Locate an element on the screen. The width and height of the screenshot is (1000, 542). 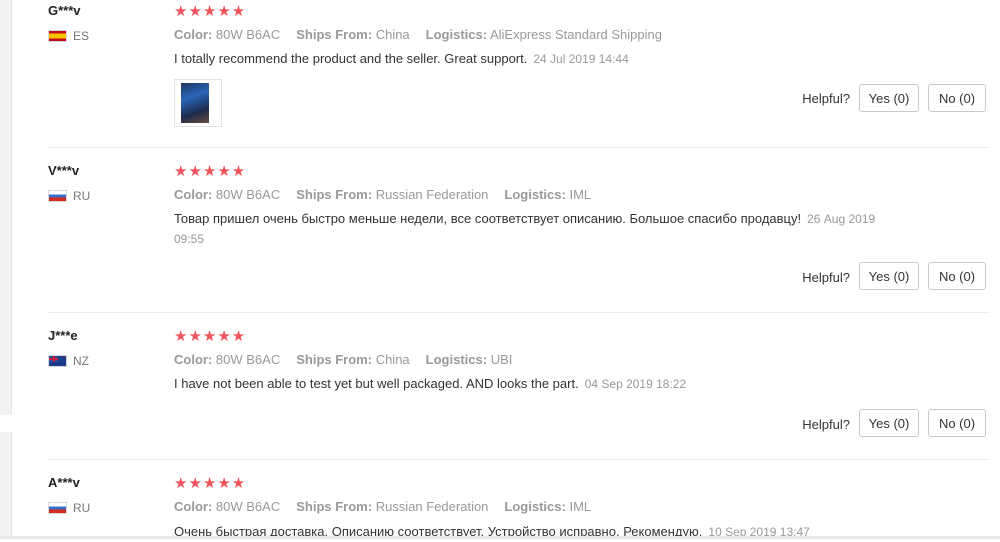
reviewer-country: NZ is located at coordinates (68, 361).